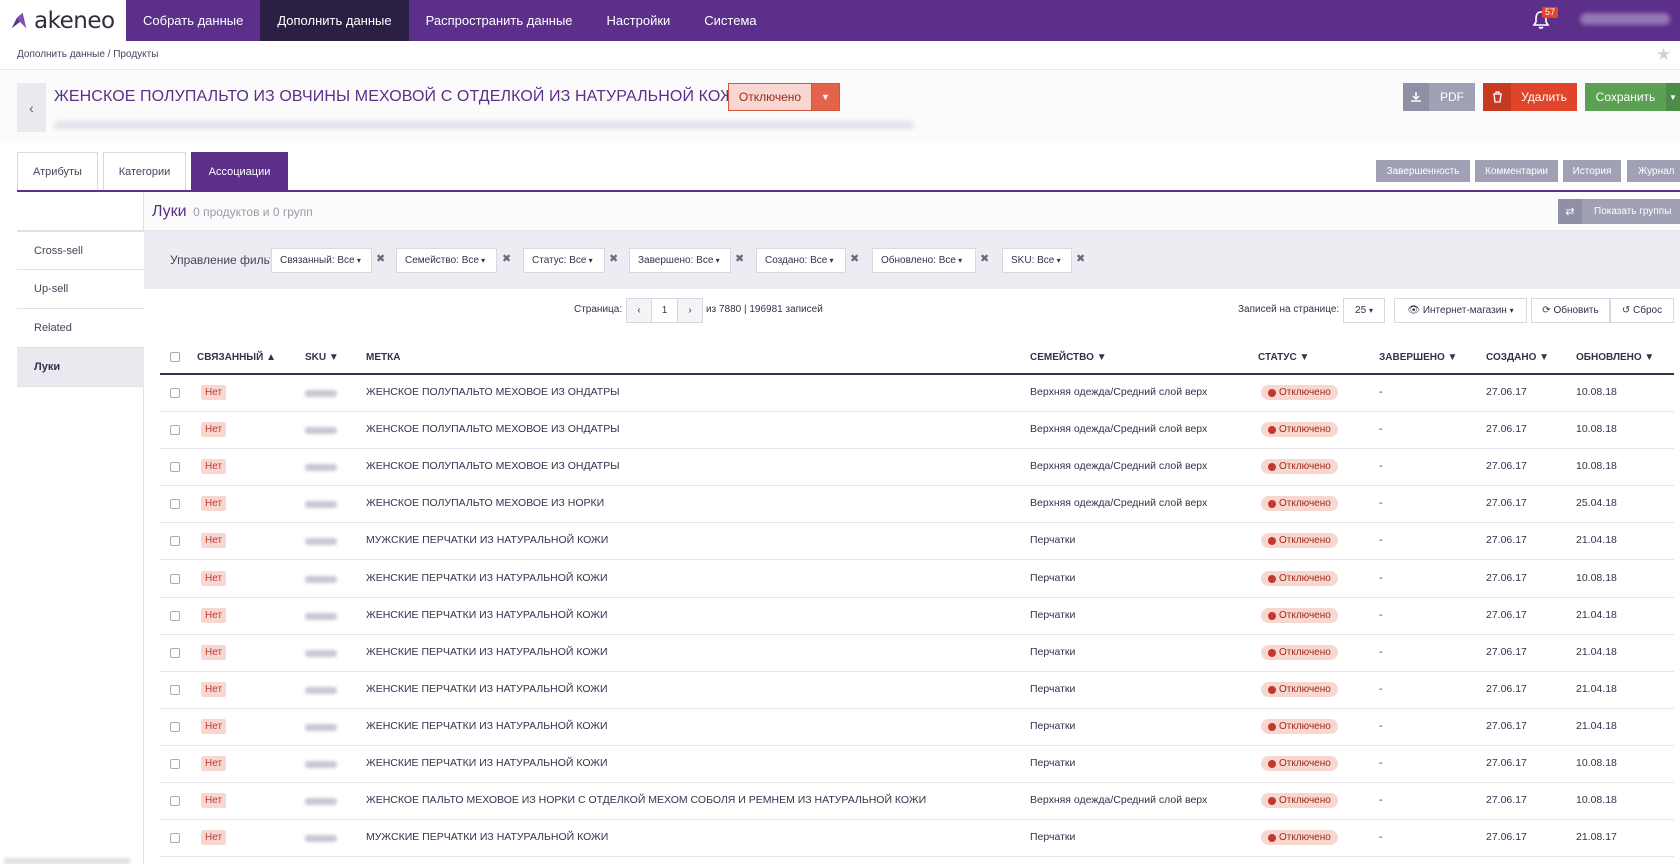  Describe the element at coordinates (334, 20) in the screenshot. I see `nav-enrich: Дополнить данные` at that location.